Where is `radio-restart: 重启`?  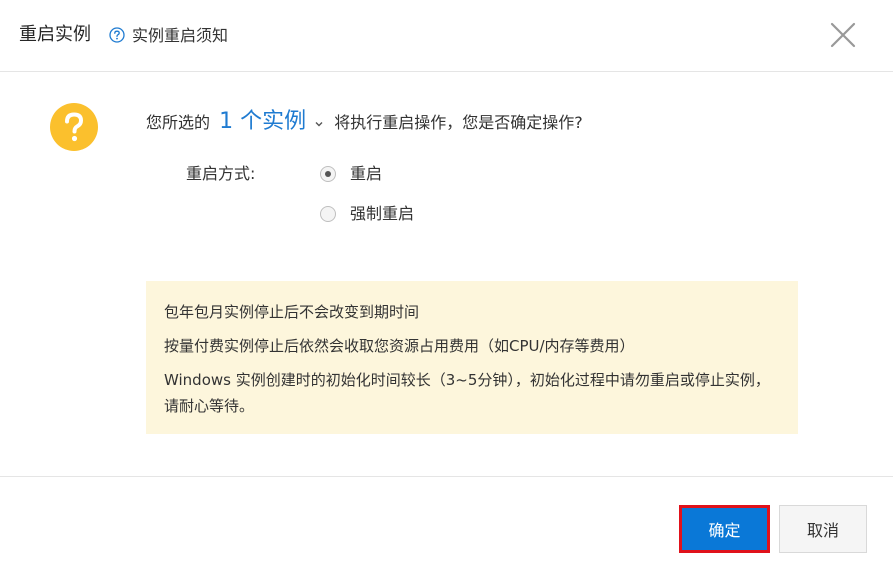 radio-restart: 重启 is located at coordinates (351, 174).